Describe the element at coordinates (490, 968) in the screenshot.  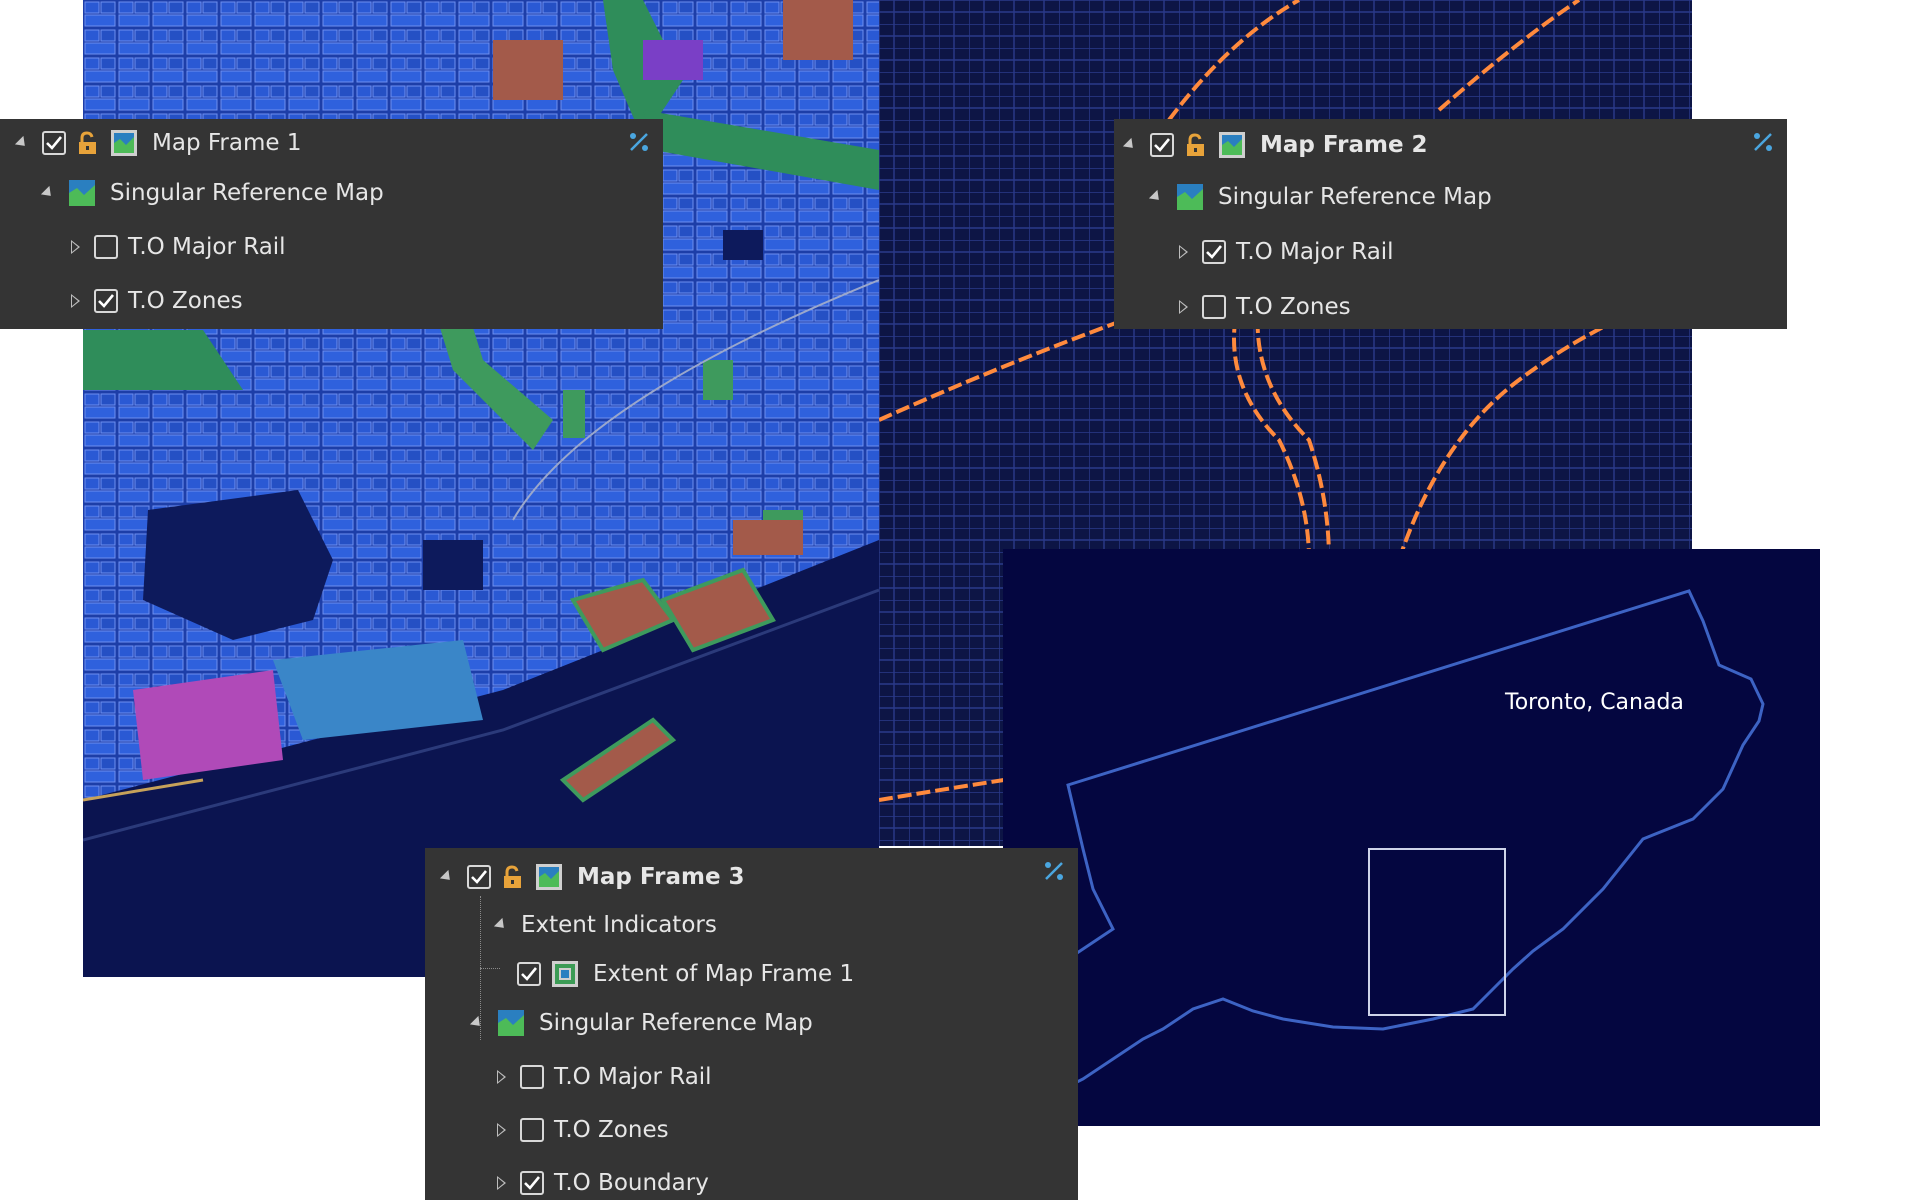
I see `tree-guide` at that location.